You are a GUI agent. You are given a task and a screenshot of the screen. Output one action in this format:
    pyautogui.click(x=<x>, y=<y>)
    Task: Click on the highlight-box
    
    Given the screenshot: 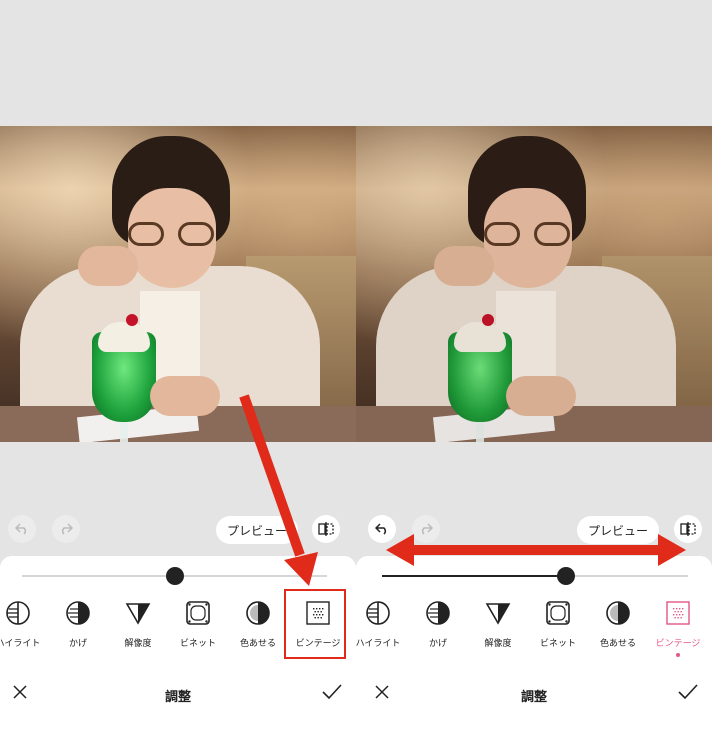 What is the action you would take?
    pyautogui.click(x=315, y=624)
    